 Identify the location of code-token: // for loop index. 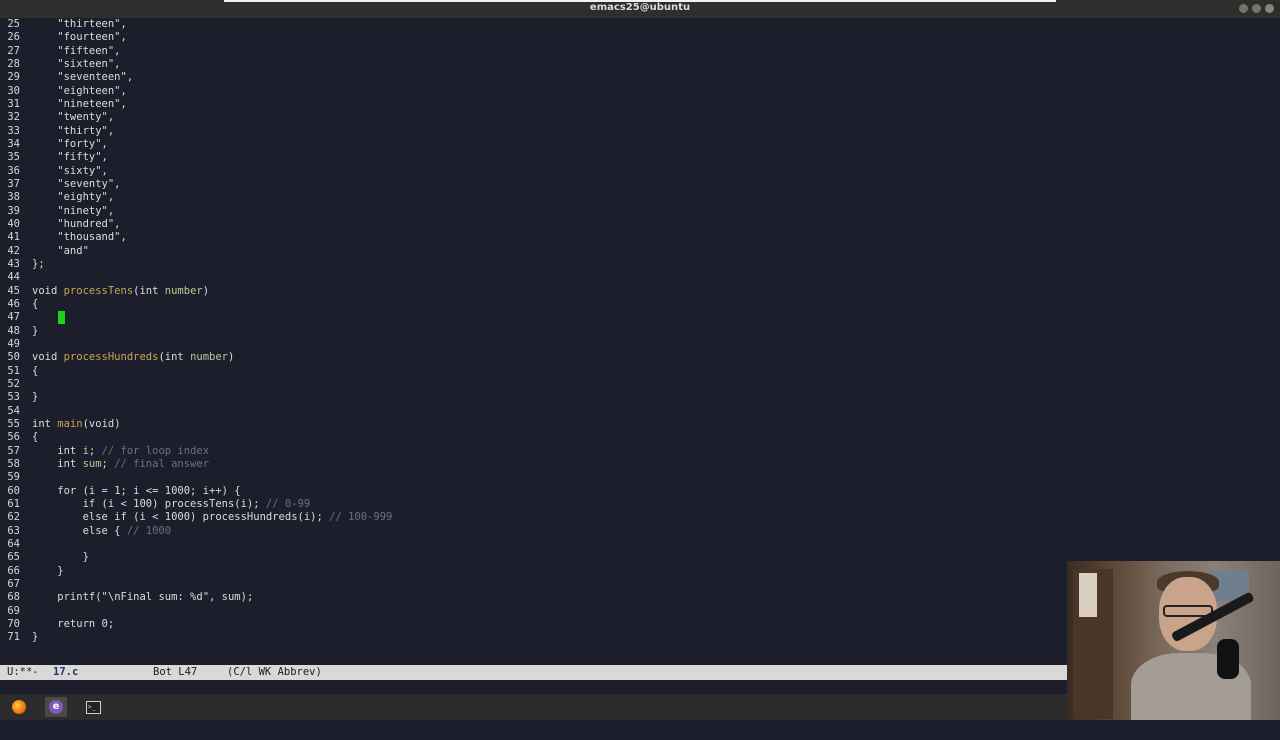
(155, 450).